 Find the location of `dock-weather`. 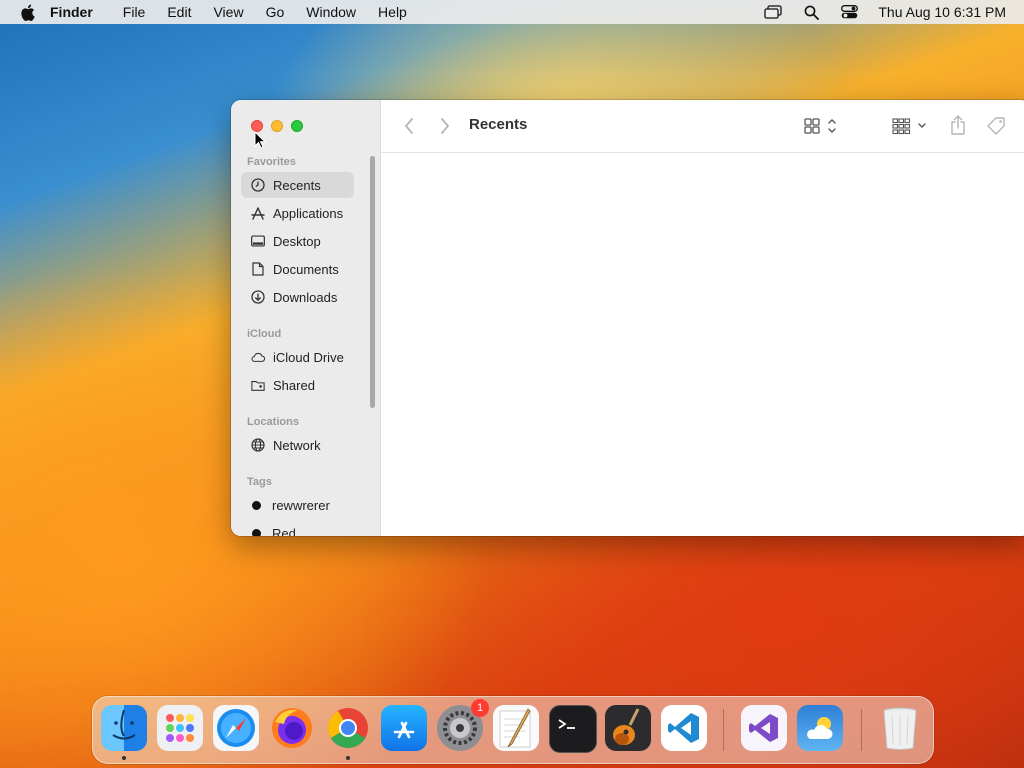

dock-weather is located at coordinates (820, 728).